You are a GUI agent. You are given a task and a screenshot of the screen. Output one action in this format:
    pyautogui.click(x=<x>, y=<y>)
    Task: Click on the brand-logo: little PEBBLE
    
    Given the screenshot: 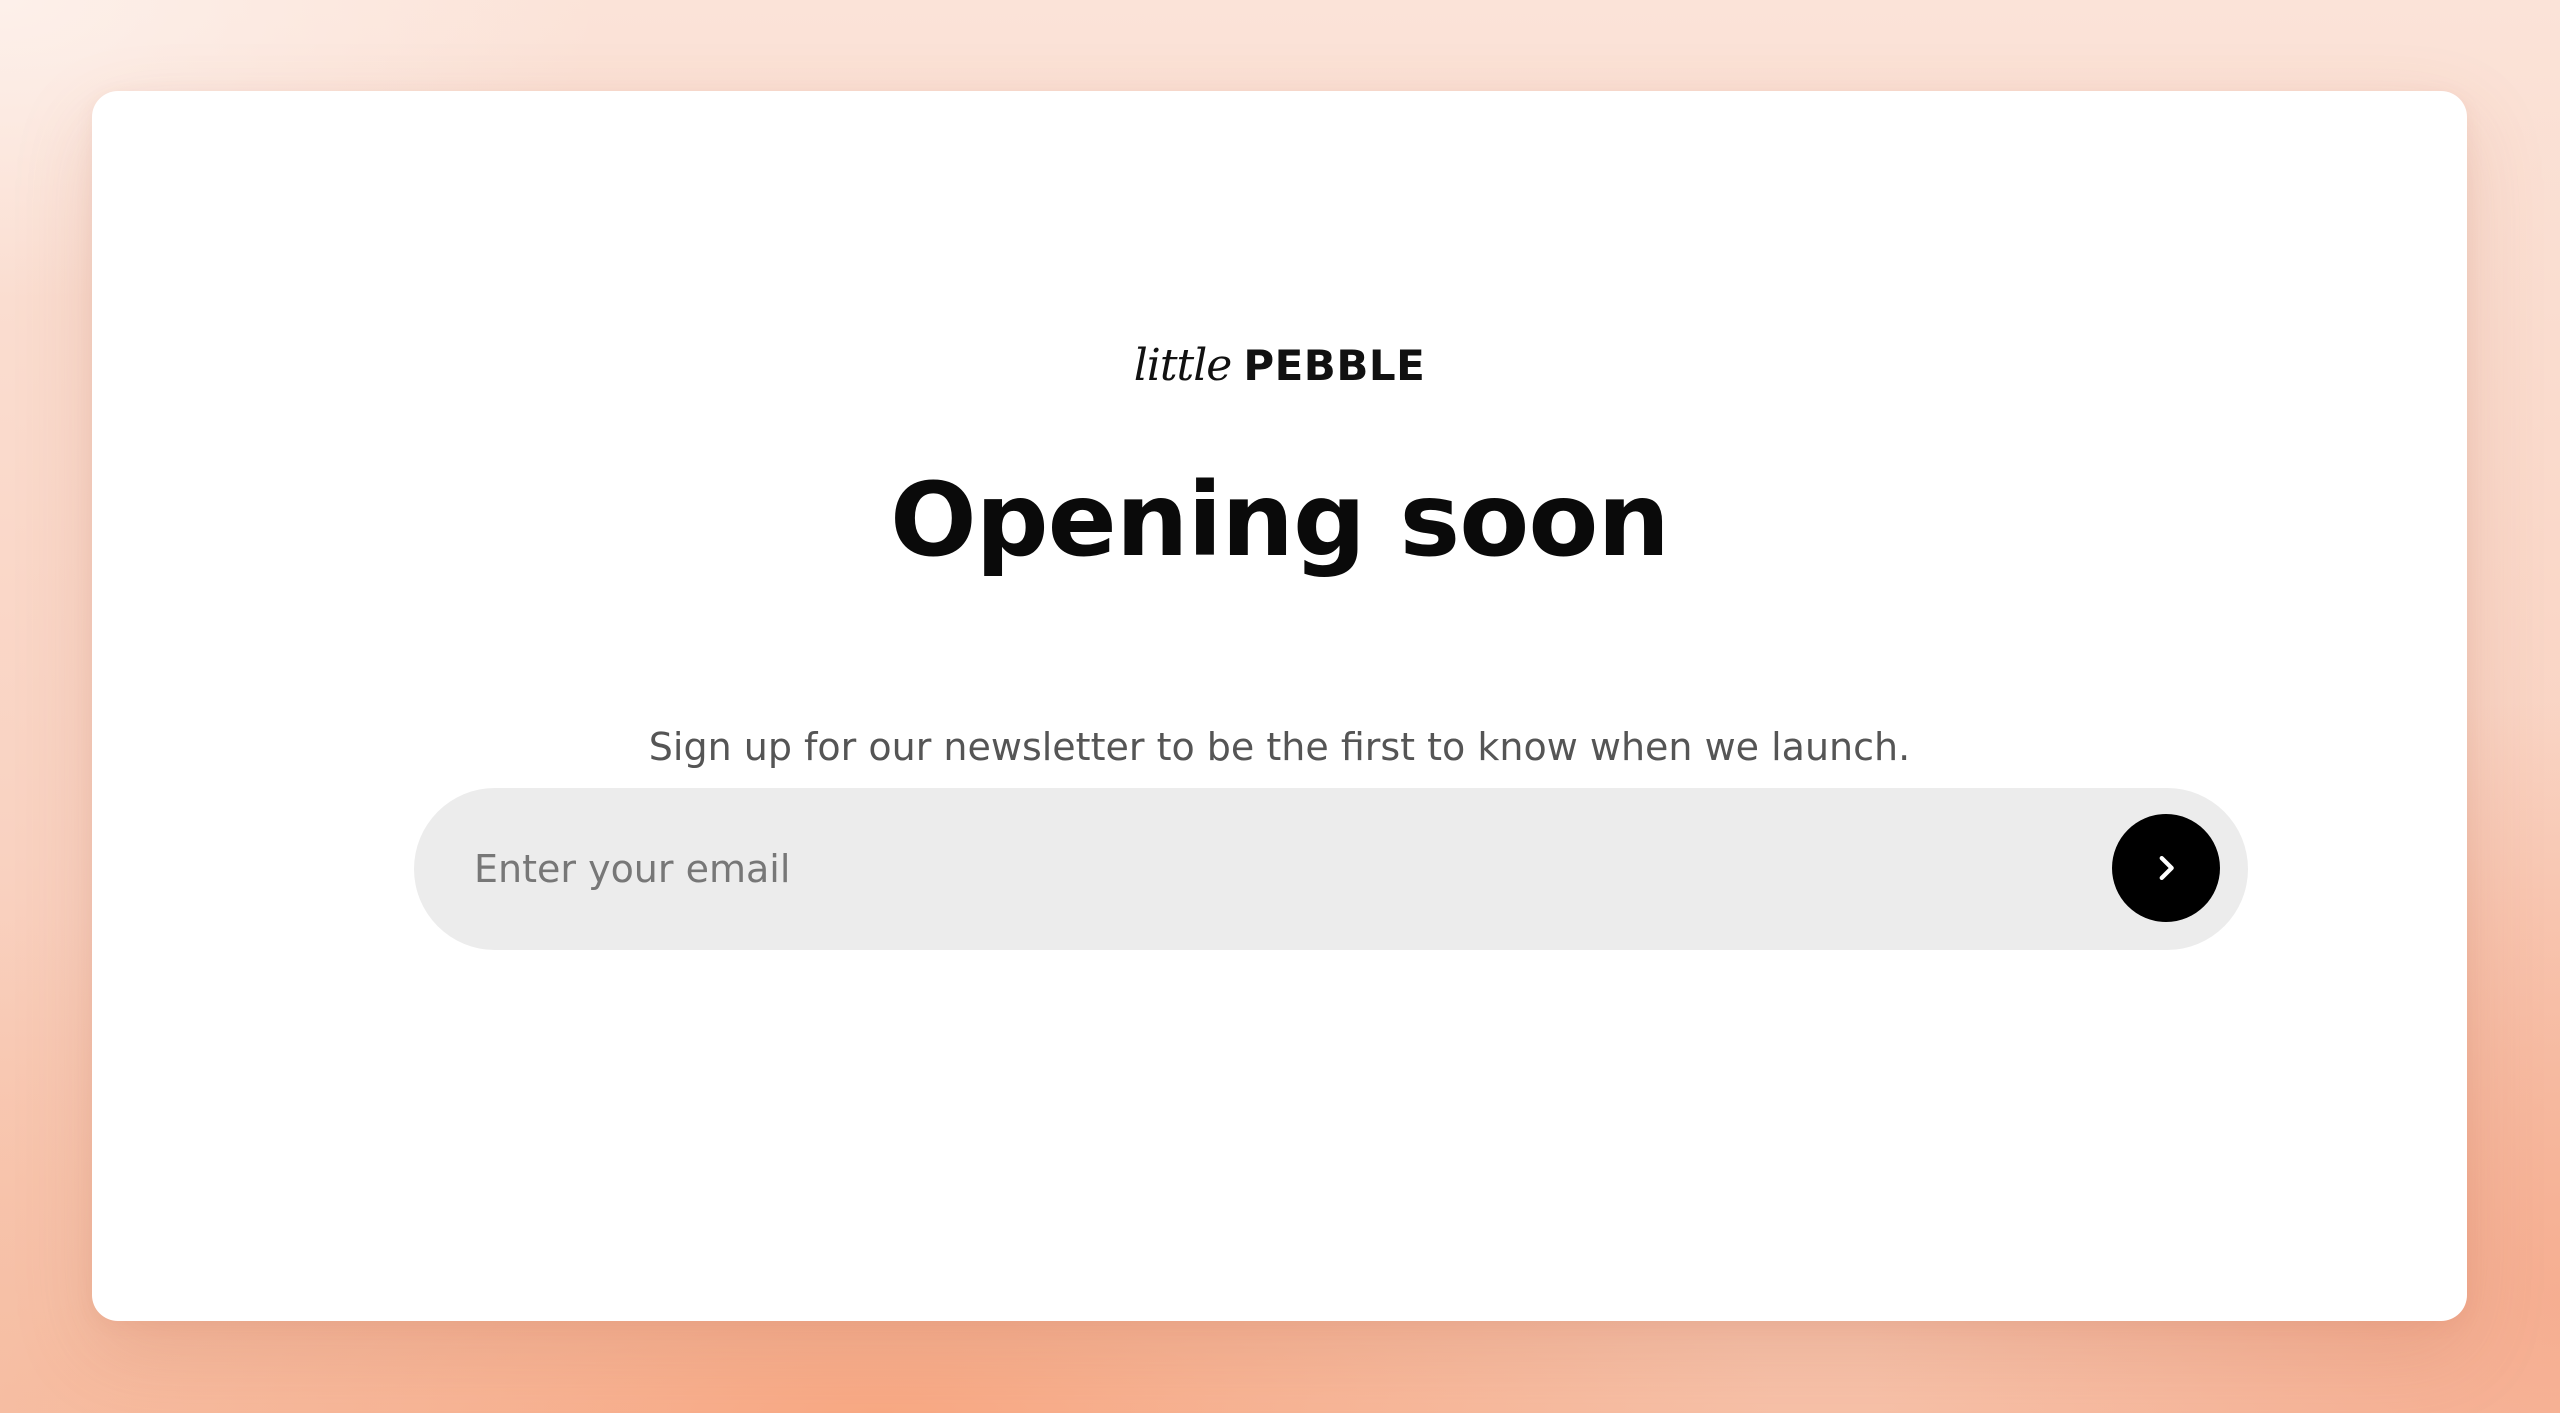 What is the action you would take?
    pyautogui.click(x=1279, y=366)
    